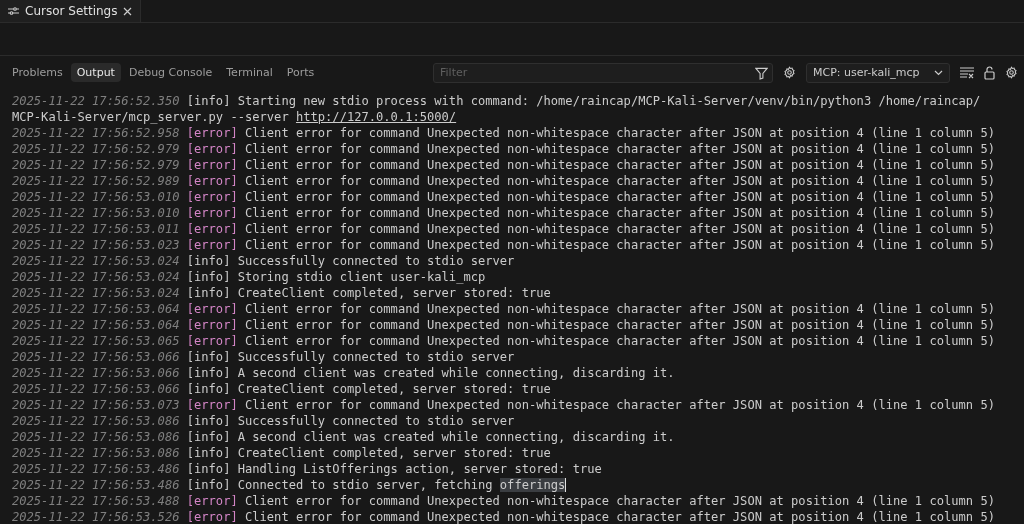  What do you see at coordinates (967, 72) in the screenshot?
I see `clear-output-icon` at bounding box center [967, 72].